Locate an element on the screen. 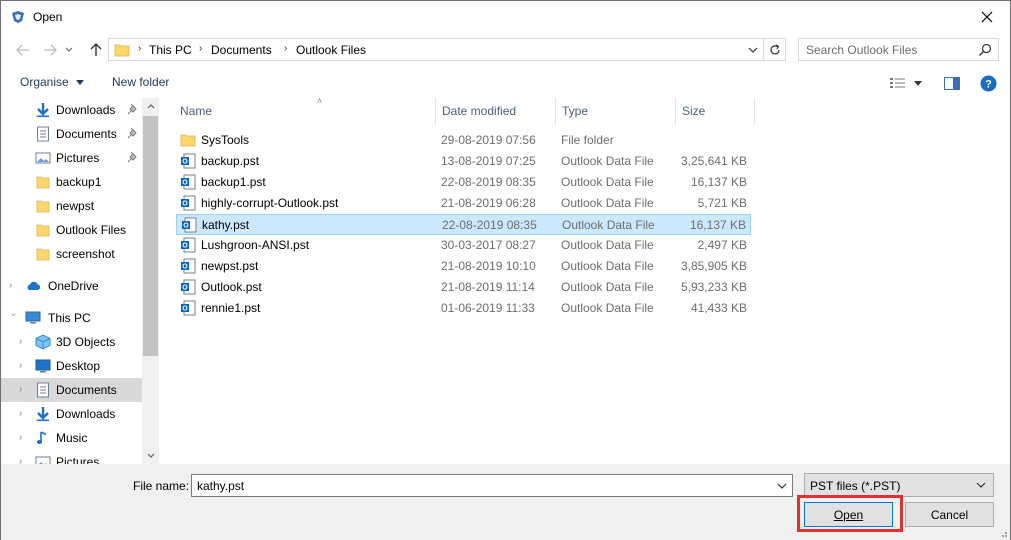  sidebar-item-downloads-quick: Downloads is located at coordinates (71, 110).